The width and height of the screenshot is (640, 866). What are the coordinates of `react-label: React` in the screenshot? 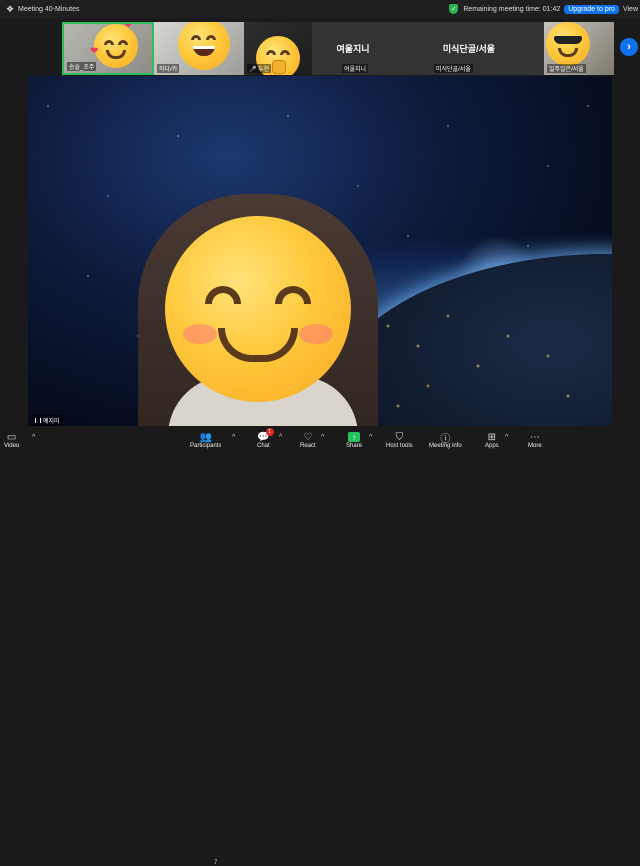 It's located at (308, 446).